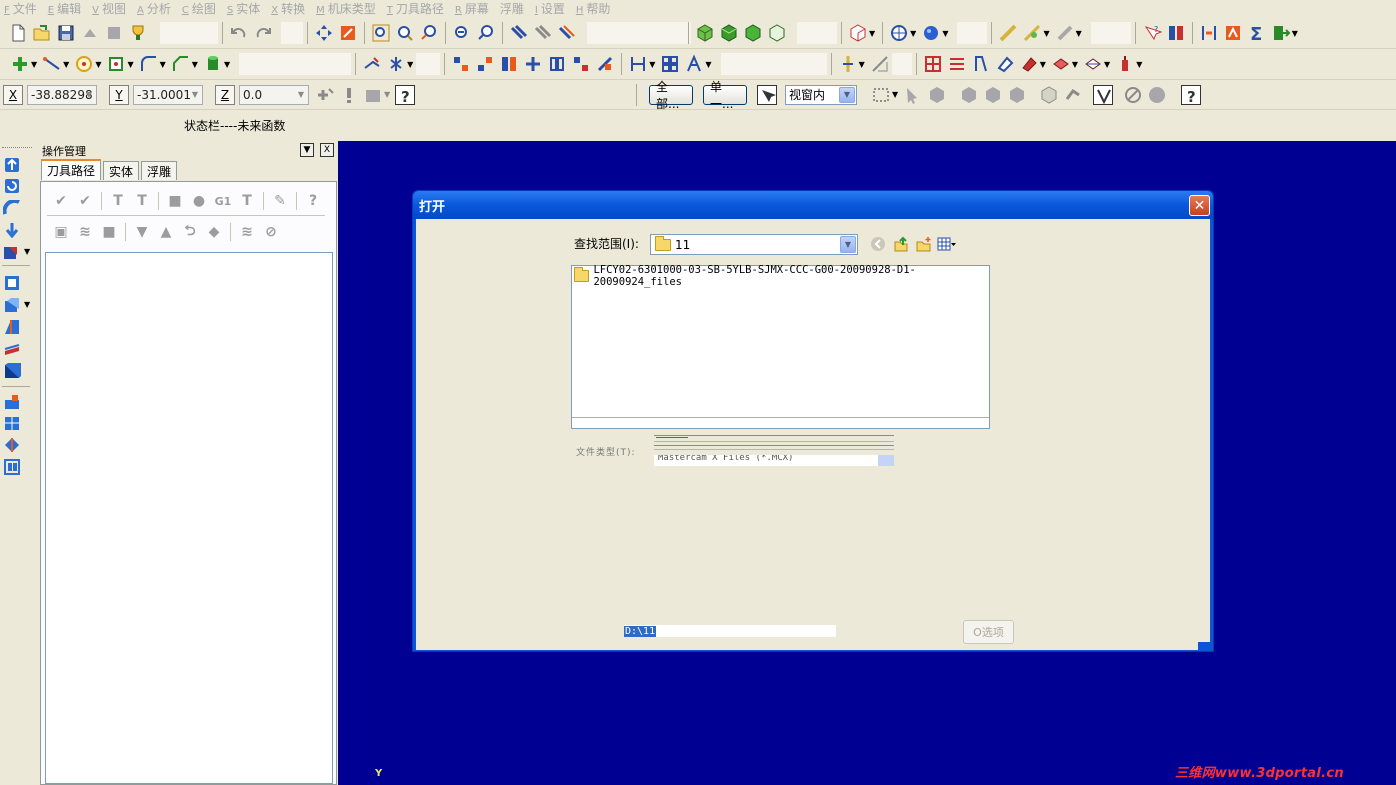 The height and width of the screenshot is (785, 1396). I want to click on exclaim-icon, so click(349, 95).